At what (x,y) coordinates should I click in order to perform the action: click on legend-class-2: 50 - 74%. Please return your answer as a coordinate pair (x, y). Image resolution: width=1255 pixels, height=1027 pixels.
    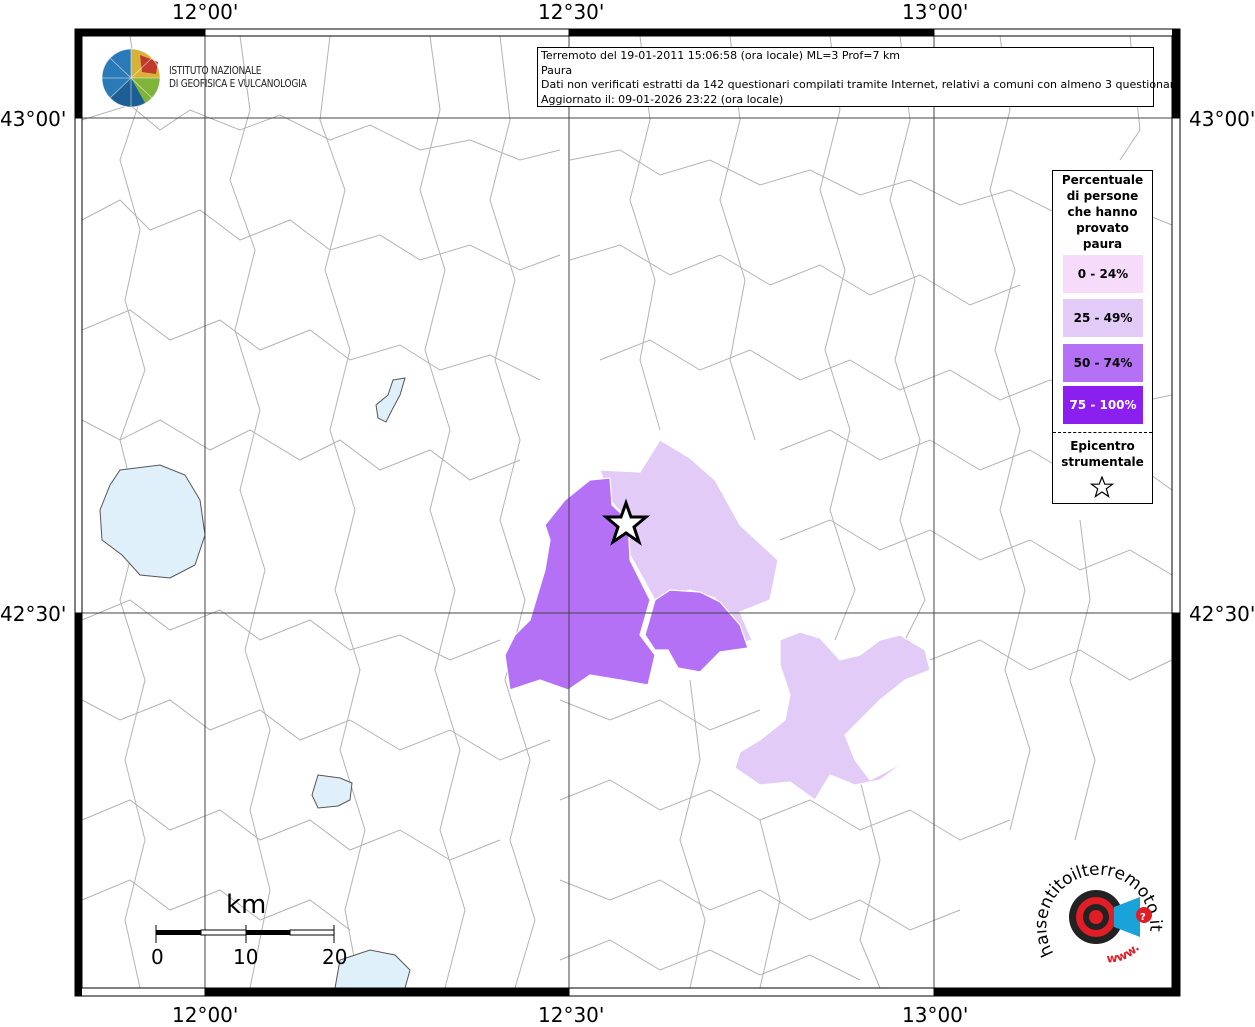
    Looking at the image, I should click on (1103, 363).